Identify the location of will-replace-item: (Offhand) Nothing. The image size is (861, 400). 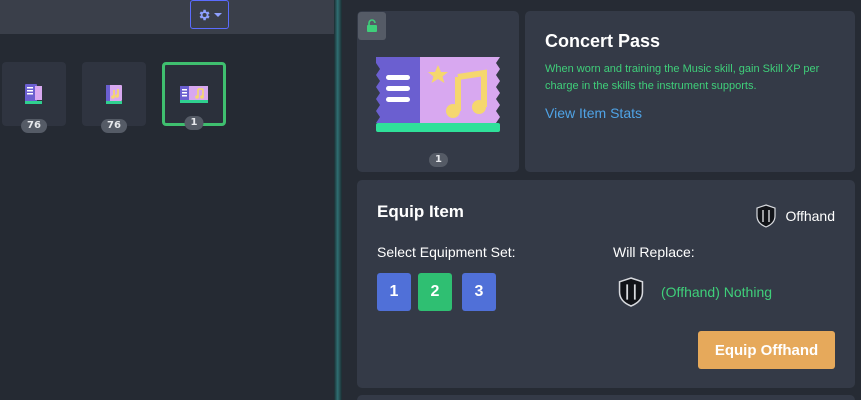
(694, 292).